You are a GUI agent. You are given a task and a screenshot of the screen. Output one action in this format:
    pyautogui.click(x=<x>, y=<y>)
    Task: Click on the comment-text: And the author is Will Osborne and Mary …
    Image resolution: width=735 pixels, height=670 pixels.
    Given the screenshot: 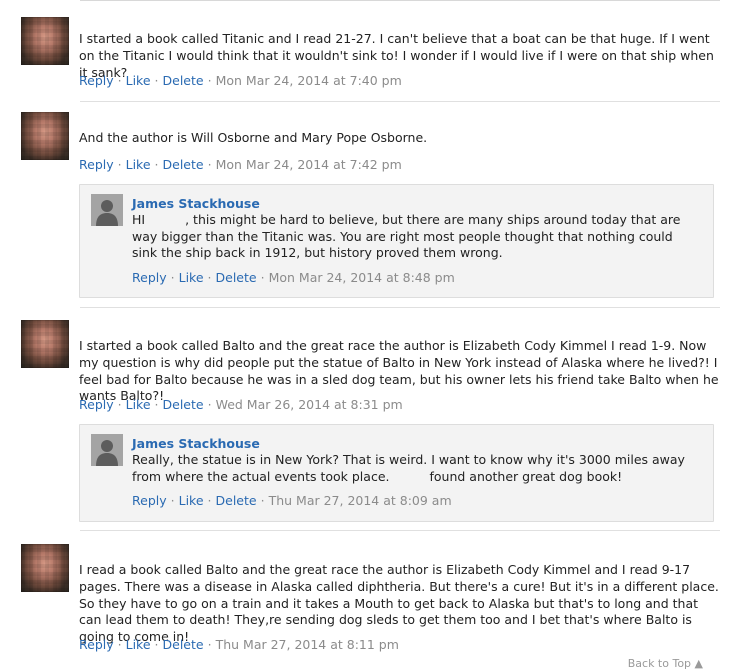 What is the action you would take?
    pyautogui.click(x=253, y=137)
    